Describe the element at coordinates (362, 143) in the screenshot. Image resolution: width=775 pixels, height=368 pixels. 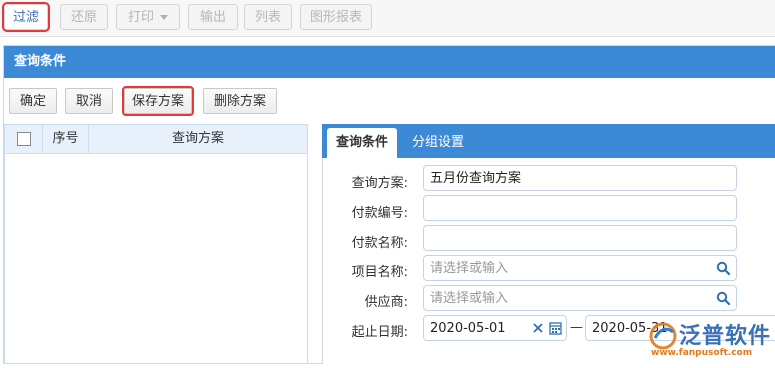
I see `tab-query-conditions: 查询条件` at that location.